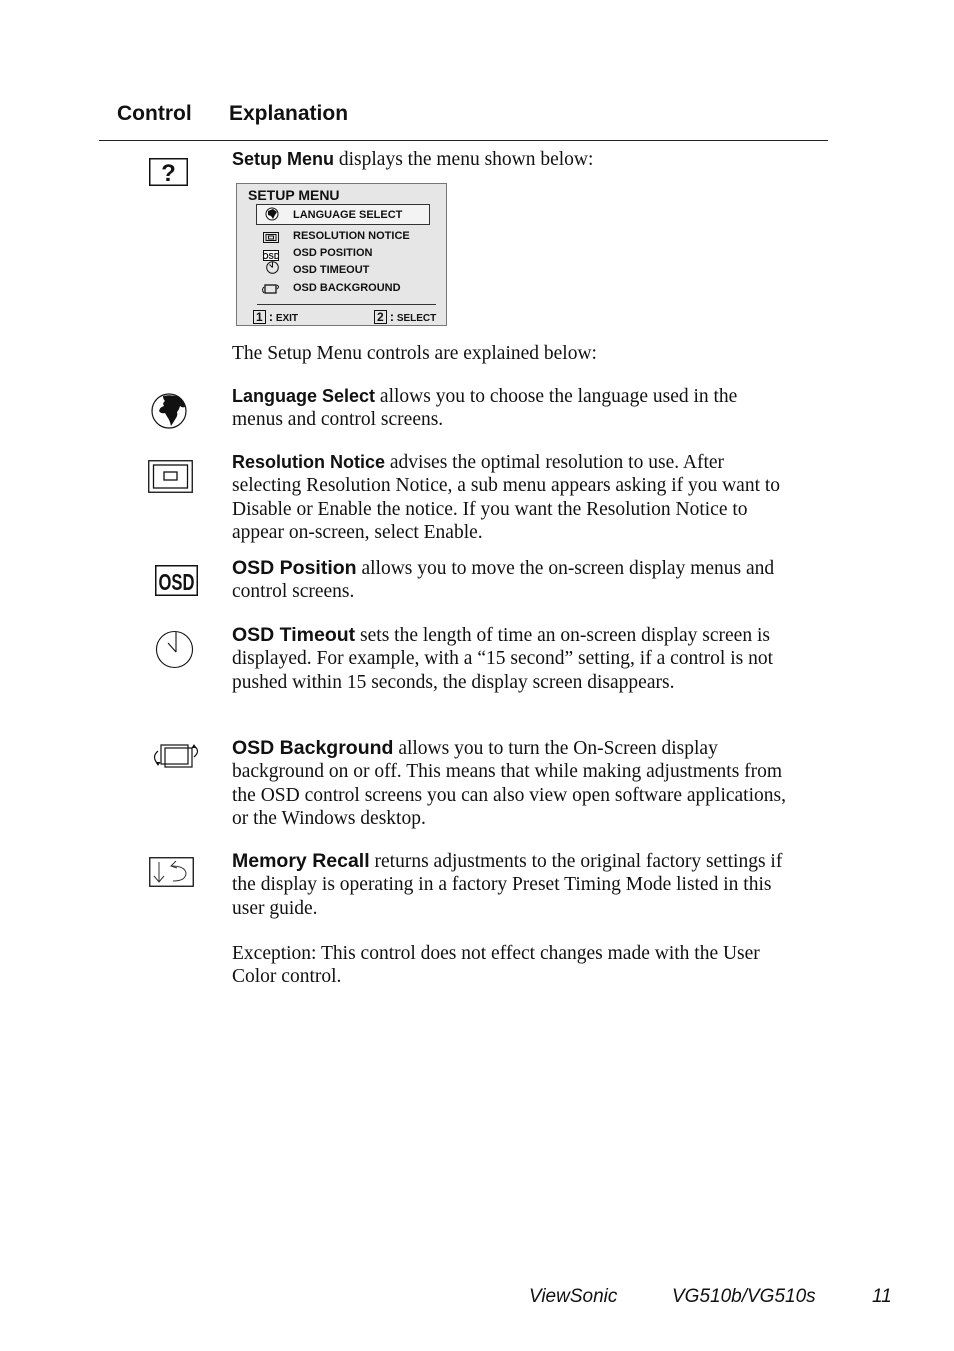 The width and height of the screenshot is (954, 1351). I want to click on osd-select-key: 2: SELECT, so click(405, 316).